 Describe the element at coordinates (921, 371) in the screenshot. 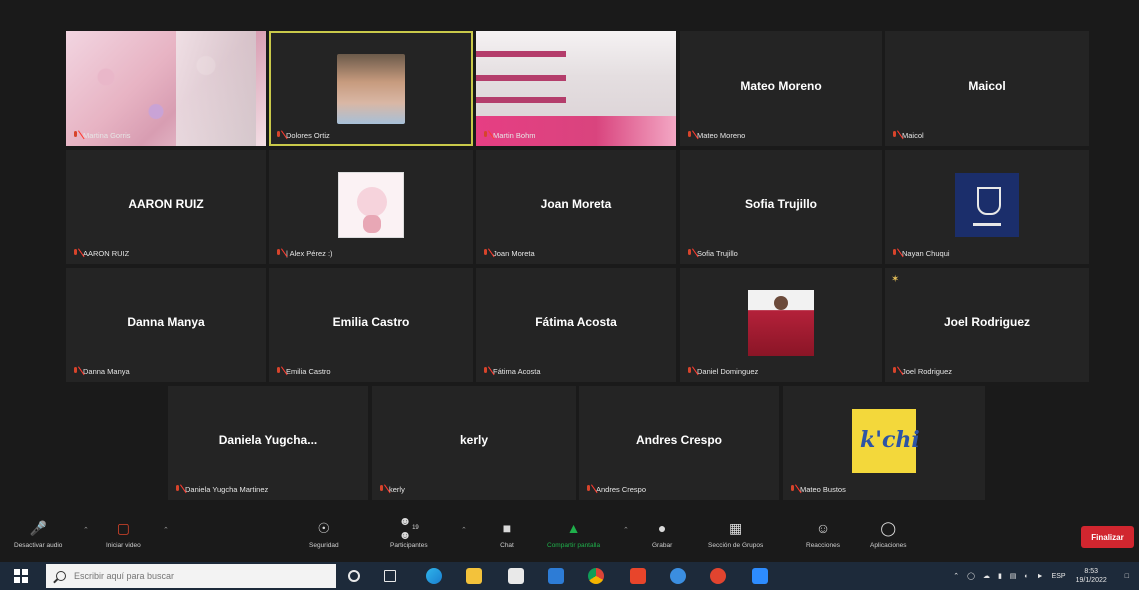

I see `participant-name-label: Joel Rodriguez` at that location.